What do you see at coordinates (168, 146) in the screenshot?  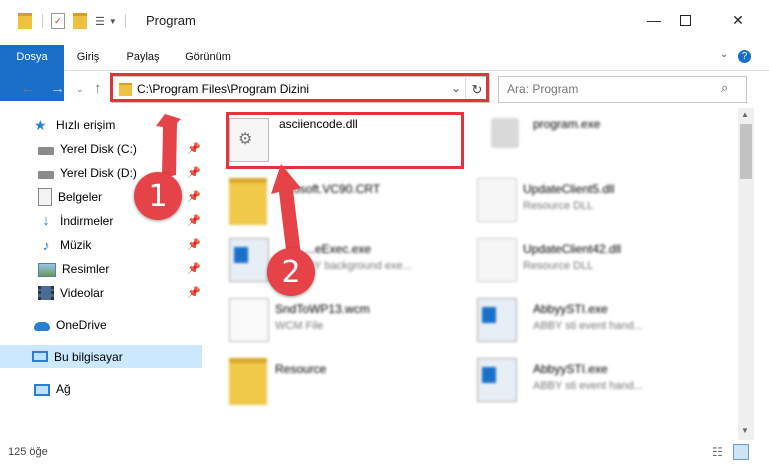 I see `arrow-1-icon` at bounding box center [168, 146].